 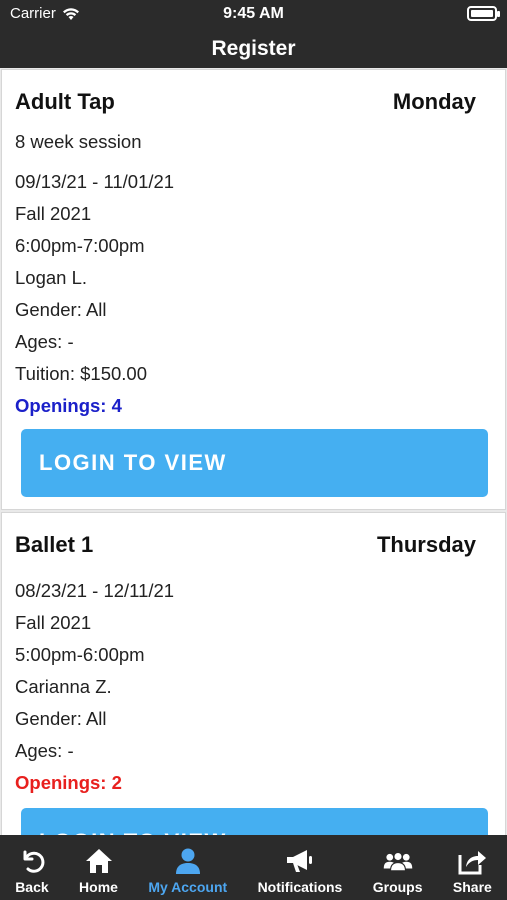 What do you see at coordinates (397, 887) in the screenshot?
I see `tab-label: Groups` at bounding box center [397, 887].